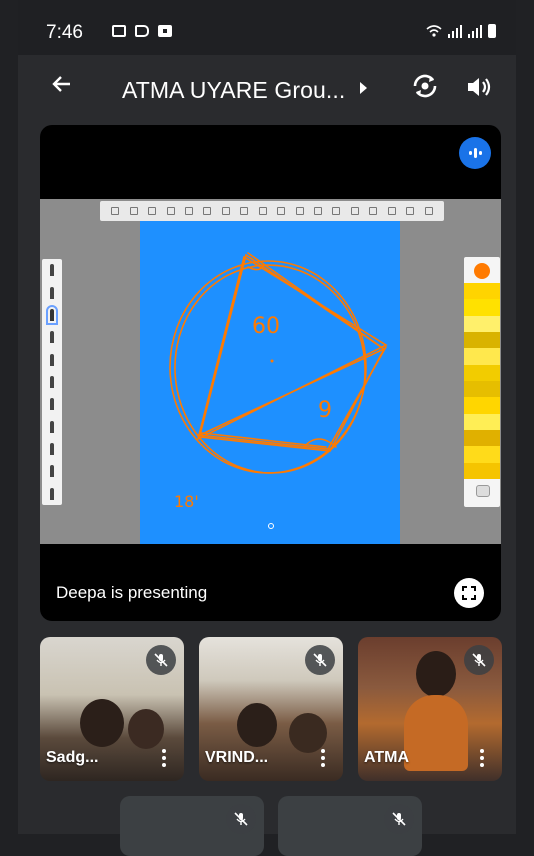 This screenshot has height=856, width=534. I want to click on palette-toggle-icon, so click(483, 491).